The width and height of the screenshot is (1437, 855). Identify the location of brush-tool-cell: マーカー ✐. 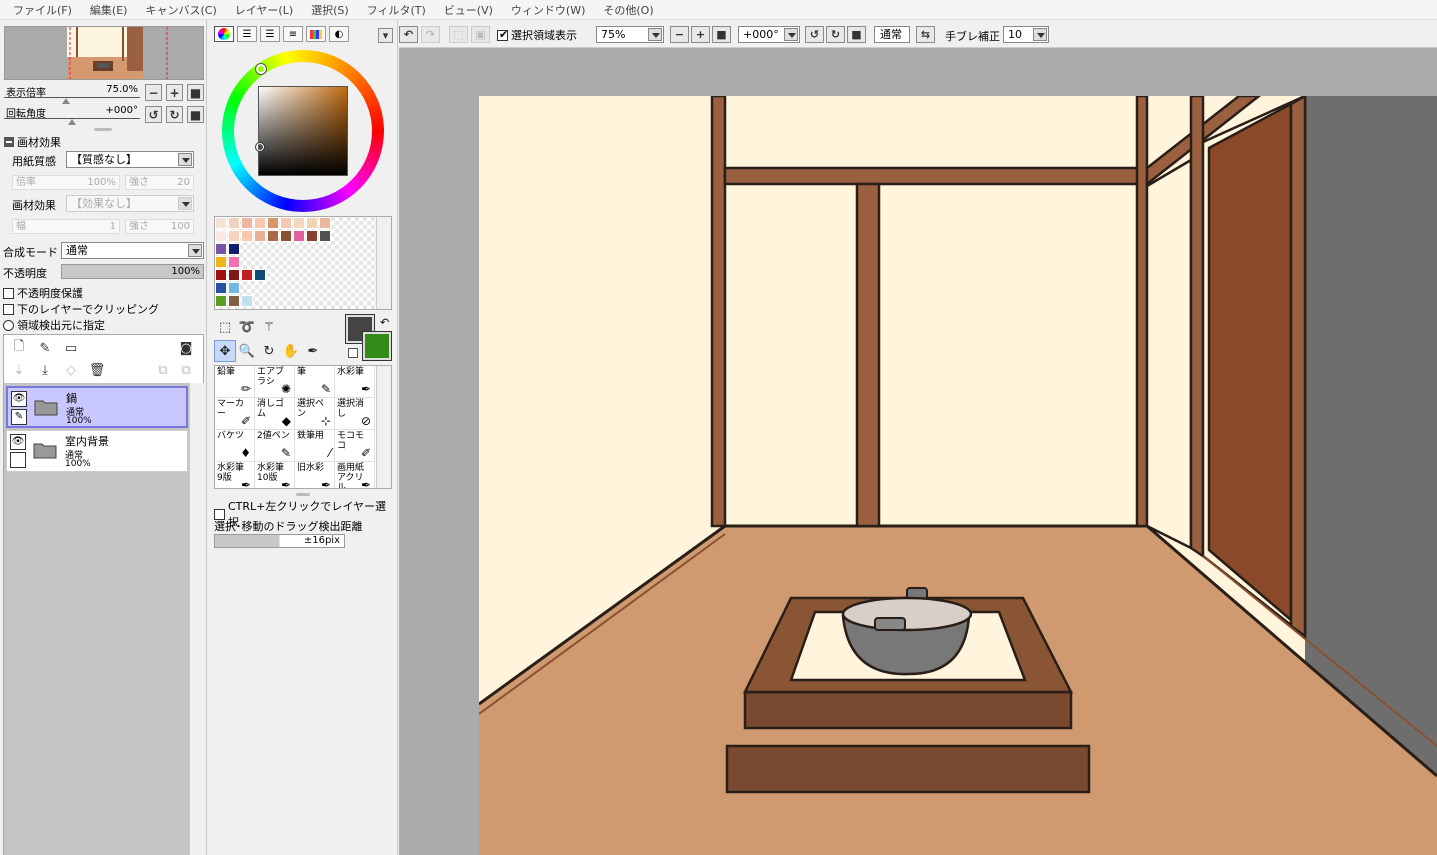
(235, 414).